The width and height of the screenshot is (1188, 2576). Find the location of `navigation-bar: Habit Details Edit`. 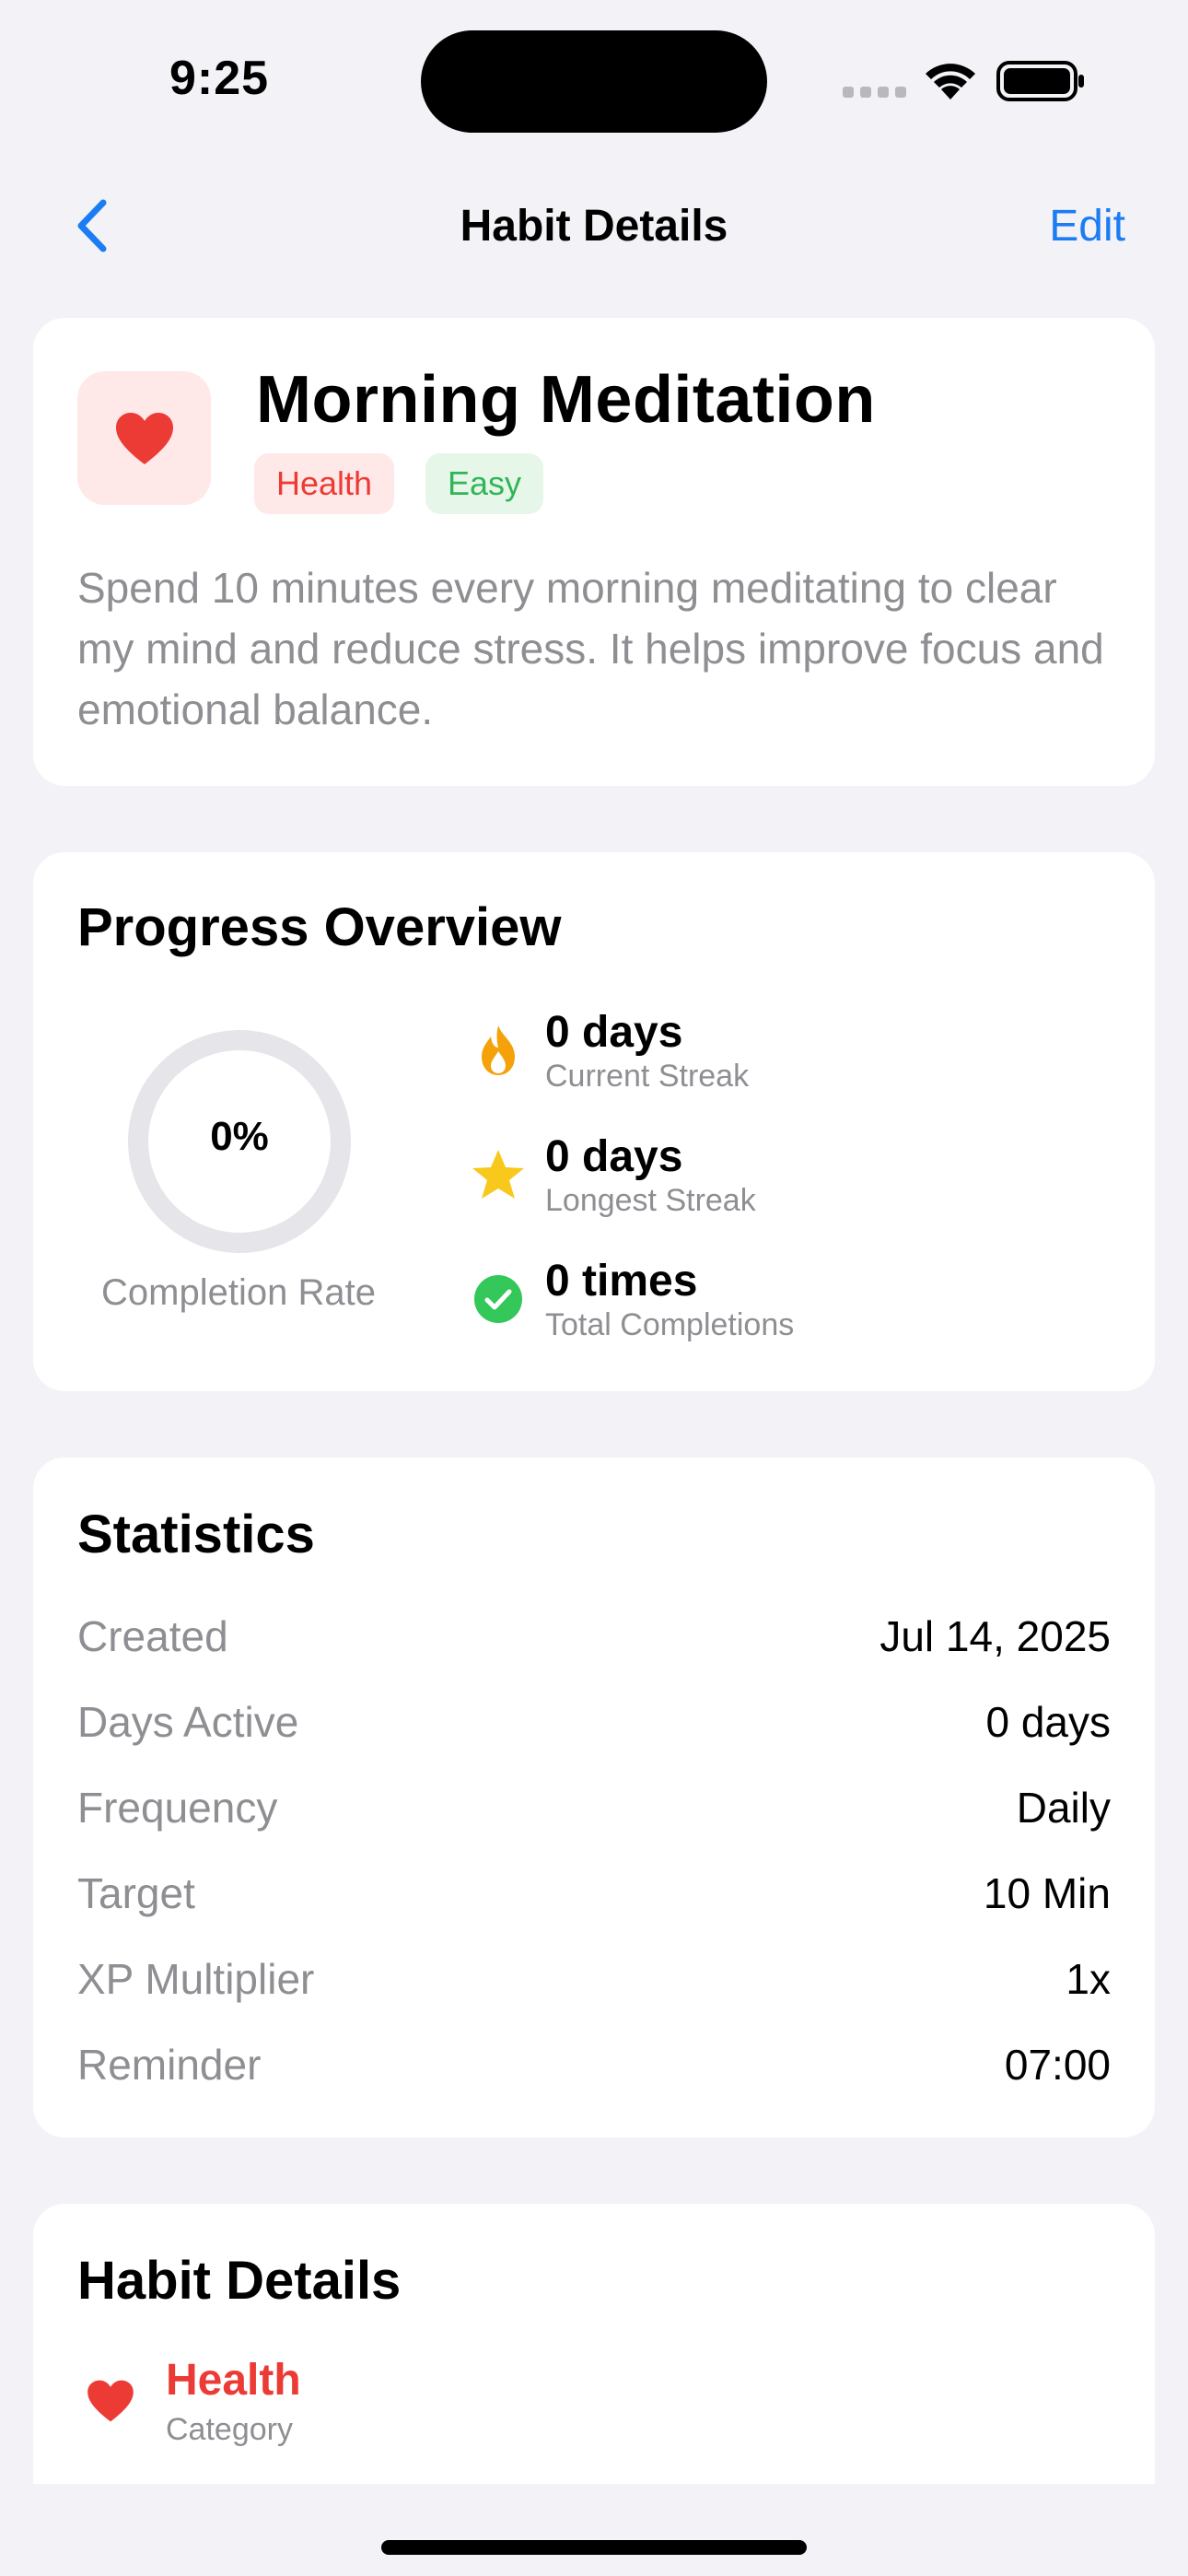

navigation-bar: Habit Details Edit is located at coordinates (594, 226).